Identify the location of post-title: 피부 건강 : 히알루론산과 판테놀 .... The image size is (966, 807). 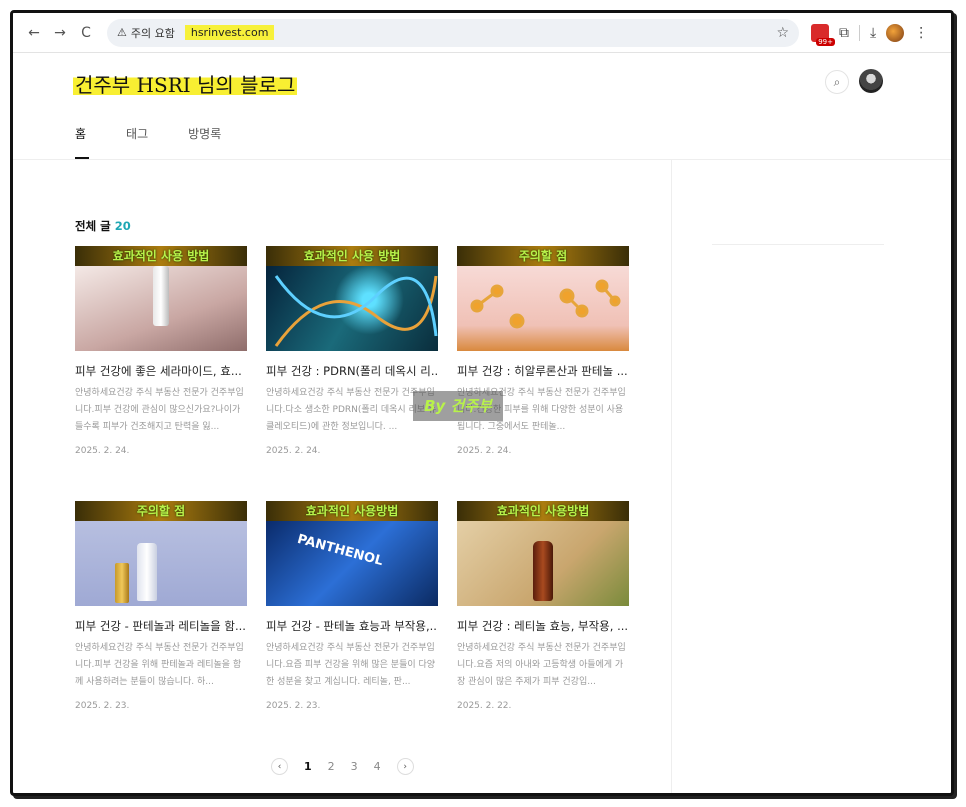
(543, 371).